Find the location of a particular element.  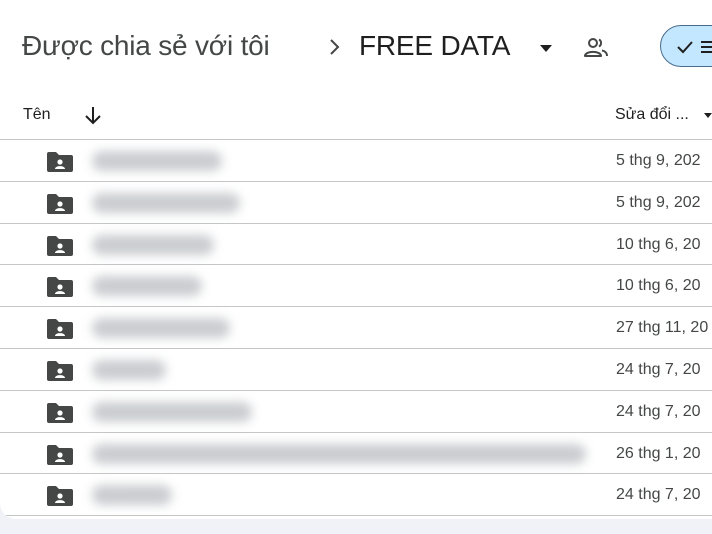

chevron-right-icon is located at coordinates (335, 47).